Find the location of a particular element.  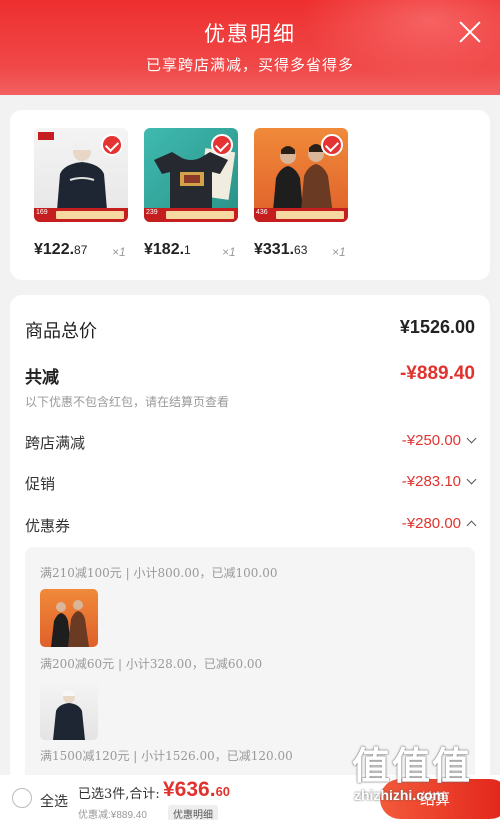

promo-value: -¥283.10 is located at coordinates (431, 481).